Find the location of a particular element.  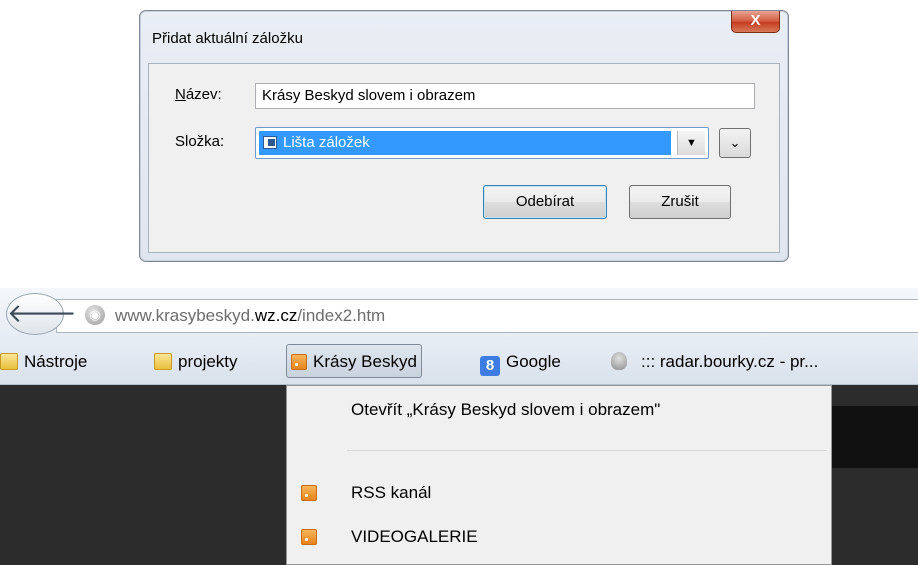

chevron-down-icon: ⌄ is located at coordinates (735, 142).